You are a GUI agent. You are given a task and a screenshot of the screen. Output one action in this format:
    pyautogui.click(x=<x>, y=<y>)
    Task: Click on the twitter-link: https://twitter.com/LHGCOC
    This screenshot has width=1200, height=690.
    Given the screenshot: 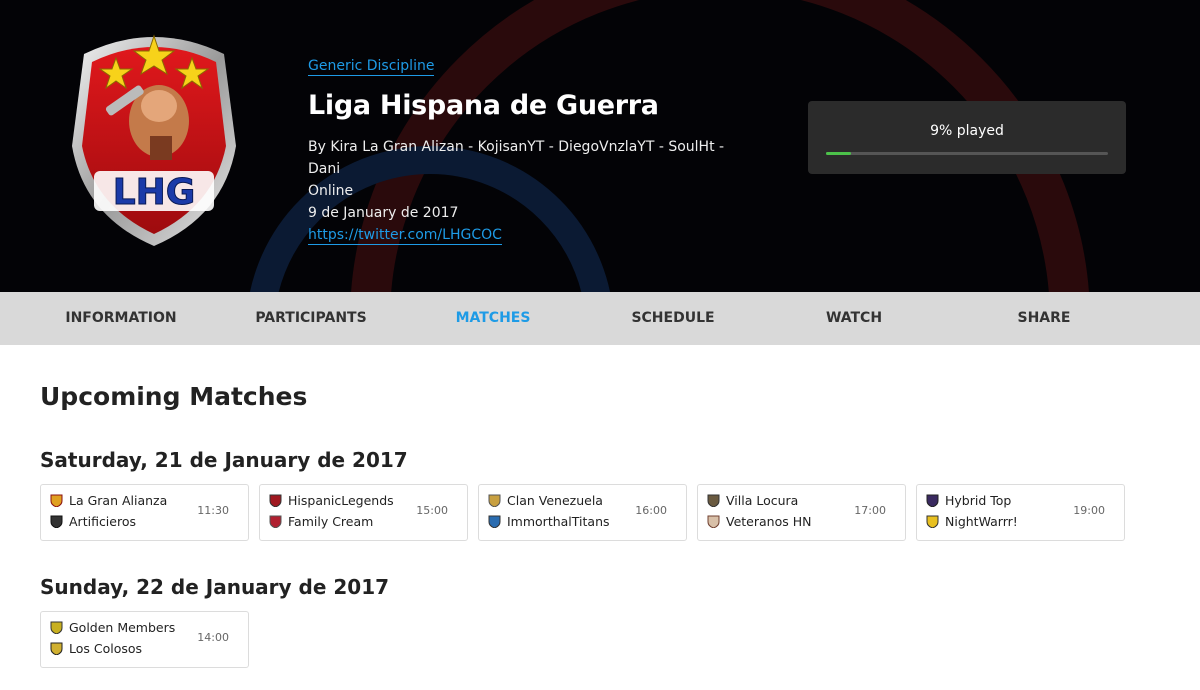 What is the action you would take?
    pyautogui.click(x=405, y=235)
    